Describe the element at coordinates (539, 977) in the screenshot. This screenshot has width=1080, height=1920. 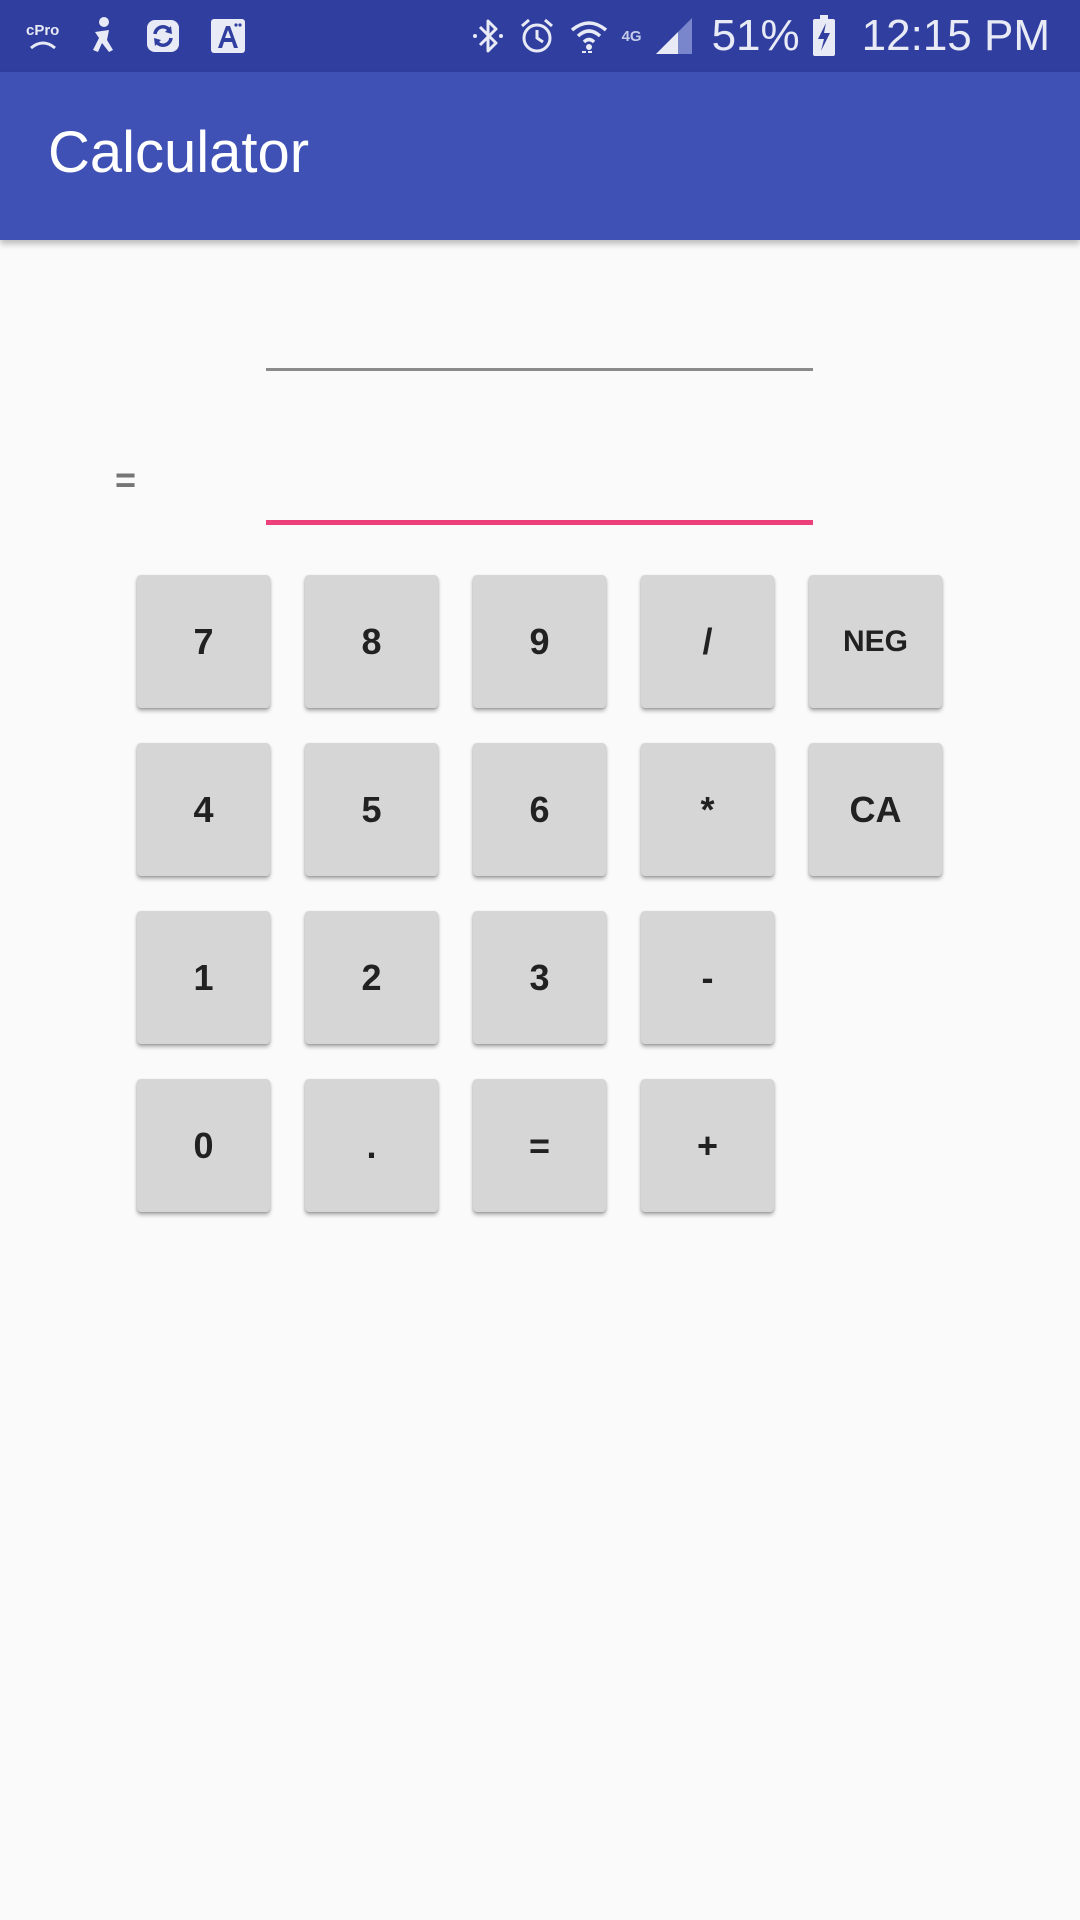
I see `key-3: 3` at that location.